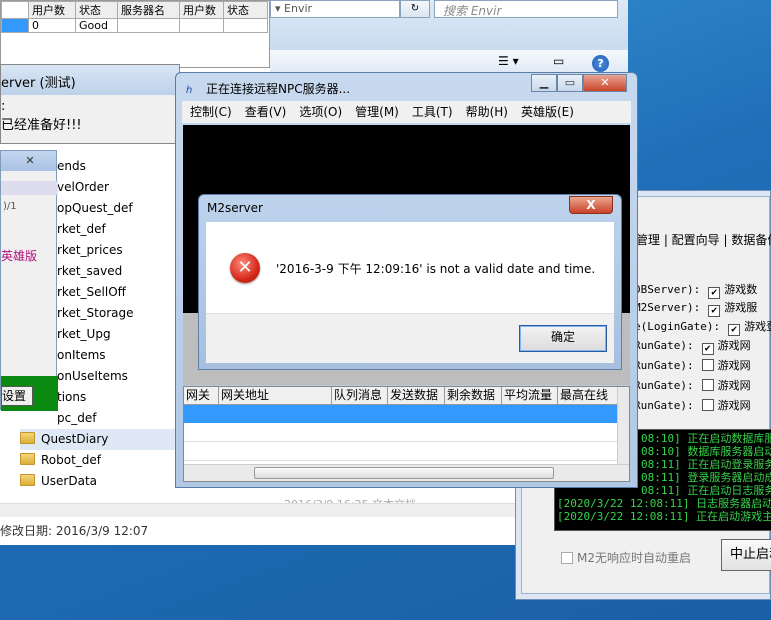  I want to click on table-cell: Good, so click(96, 25).